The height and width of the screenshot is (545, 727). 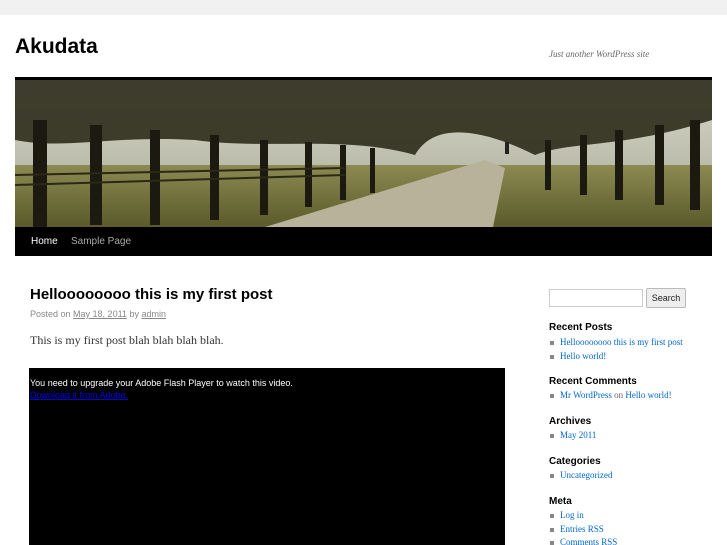 I want to click on search-input, so click(x=596, y=298).